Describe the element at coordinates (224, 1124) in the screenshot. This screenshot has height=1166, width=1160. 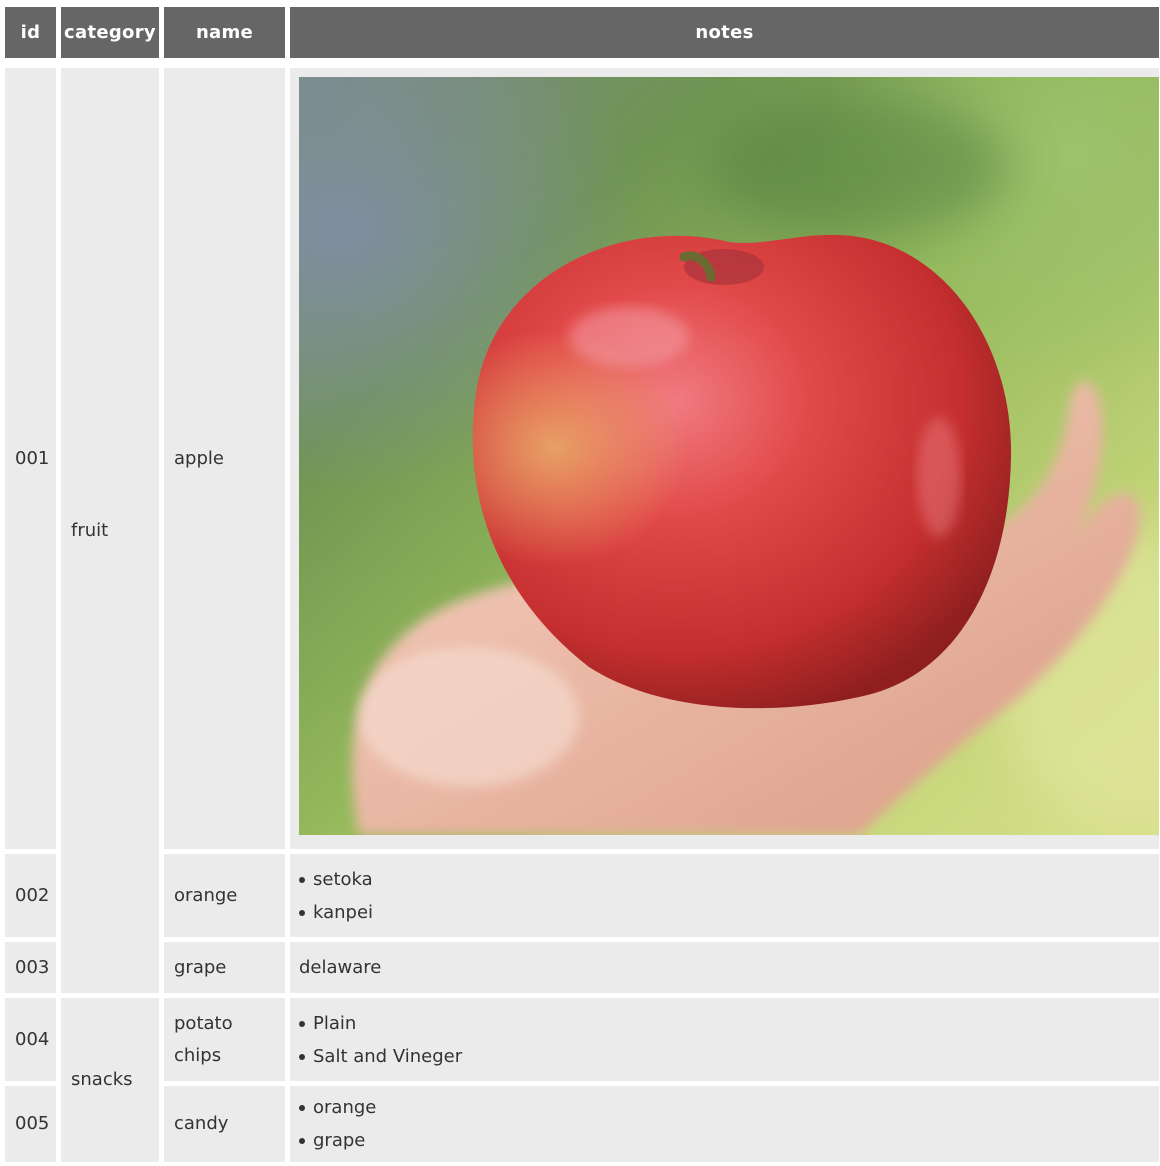
I see `cell-name-candy: candy` at that location.